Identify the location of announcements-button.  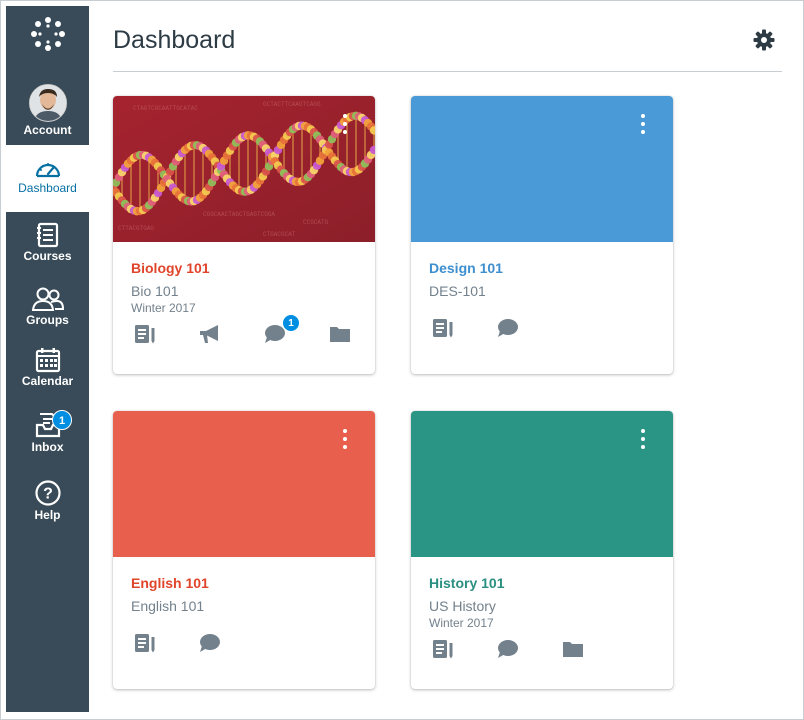
(210, 335).